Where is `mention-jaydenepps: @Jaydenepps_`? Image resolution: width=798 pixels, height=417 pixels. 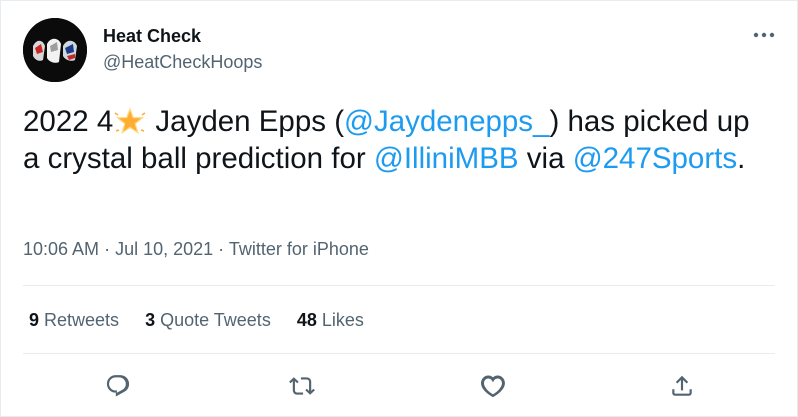
mention-jaydenepps: @Jaydenepps_ is located at coordinates (446, 121).